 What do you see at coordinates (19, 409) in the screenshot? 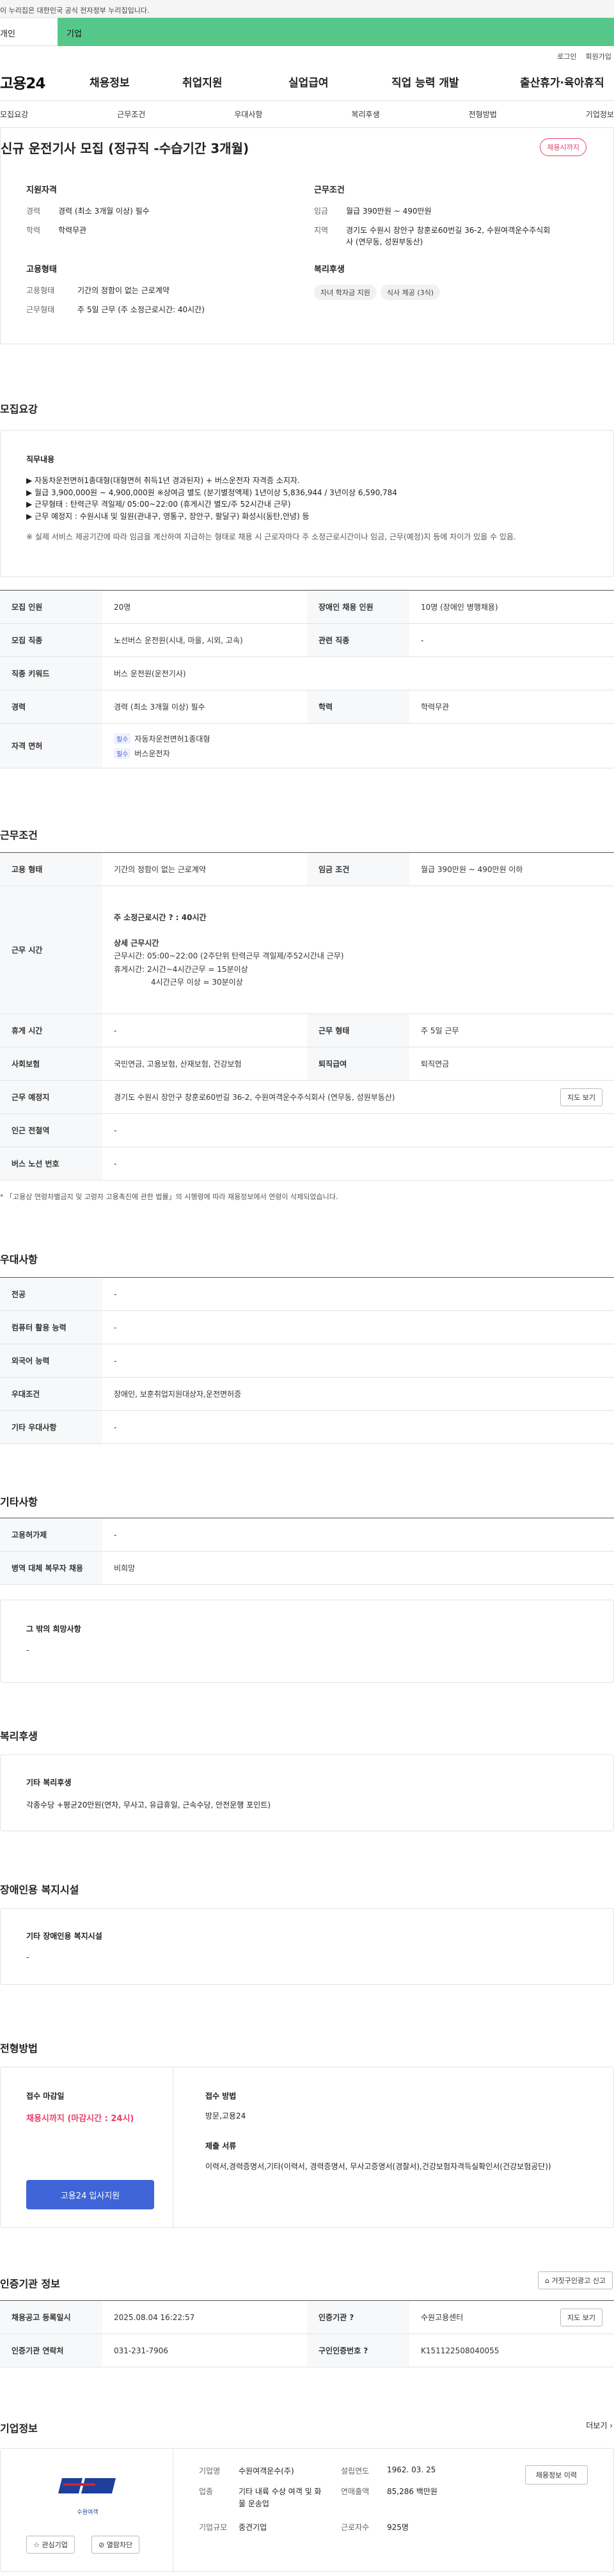
I see `section-title-recruit: 모집요강` at bounding box center [19, 409].